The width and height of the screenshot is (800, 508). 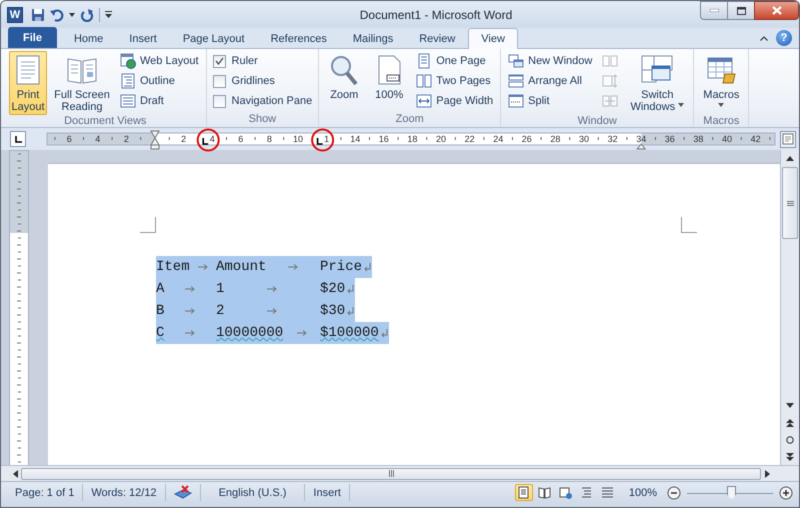 What do you see at coordinates (767, 474) in the screenshot?
I see `scroll-right-icon` at bounding box center [767, 474].